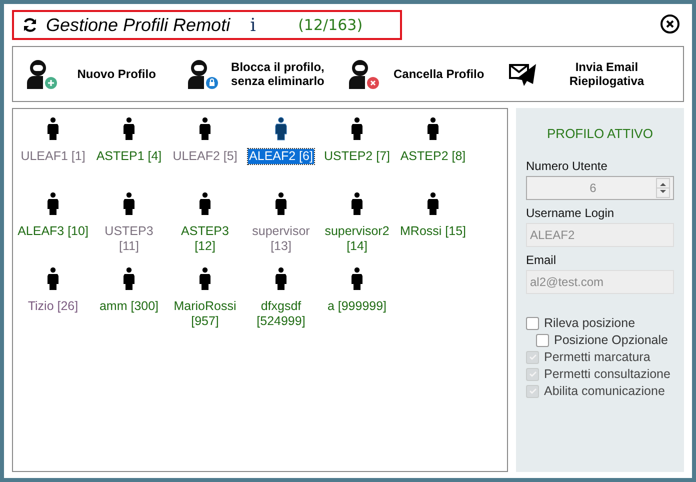 The image size is (696, 482). I want to click on checkbox-label: Rileva posizione, so click(590, 323).